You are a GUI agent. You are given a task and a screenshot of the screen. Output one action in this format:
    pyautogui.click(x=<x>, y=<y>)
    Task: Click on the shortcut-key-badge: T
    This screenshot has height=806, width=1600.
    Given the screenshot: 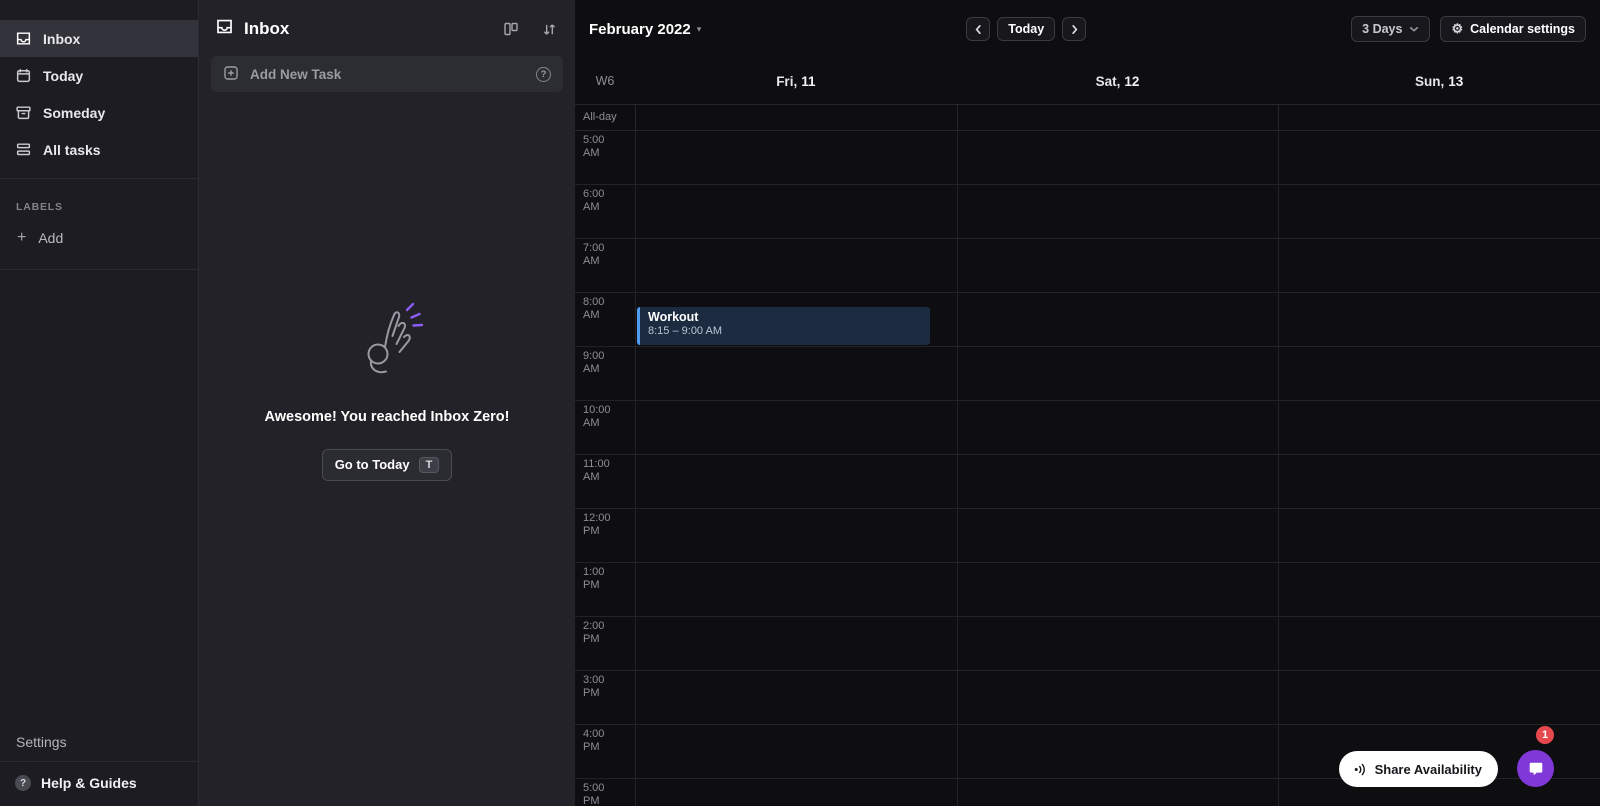 What is the action you would take?
    pyautogui.click(x=429, y=464)
    